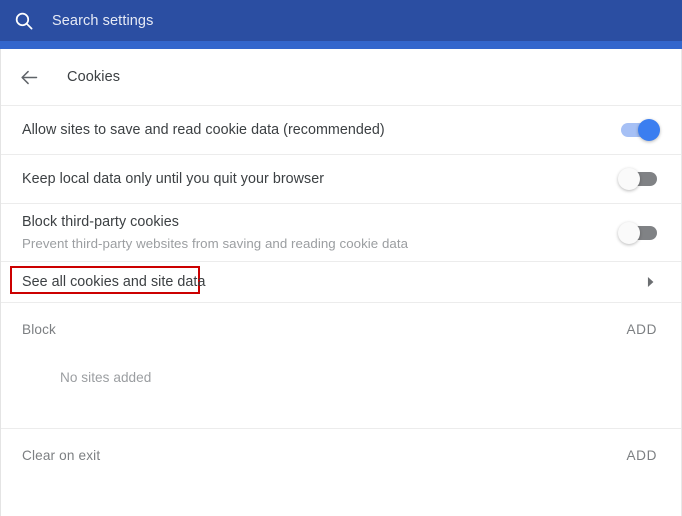 Image resolution: width=682 pixels, height=516 pixels. Describe the element at coordinates (102, 21) in the screenshot. I see `search-input-placeholder: Search settings` at that location.